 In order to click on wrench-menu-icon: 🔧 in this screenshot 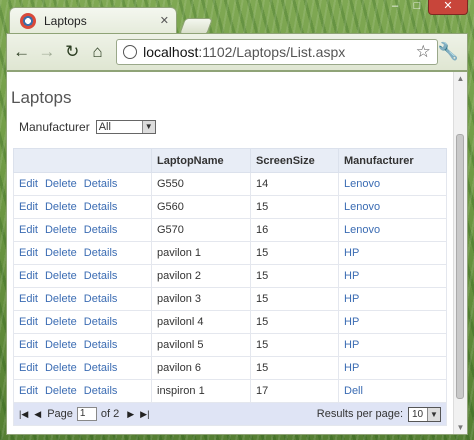, I will do `click(448, 52)`.